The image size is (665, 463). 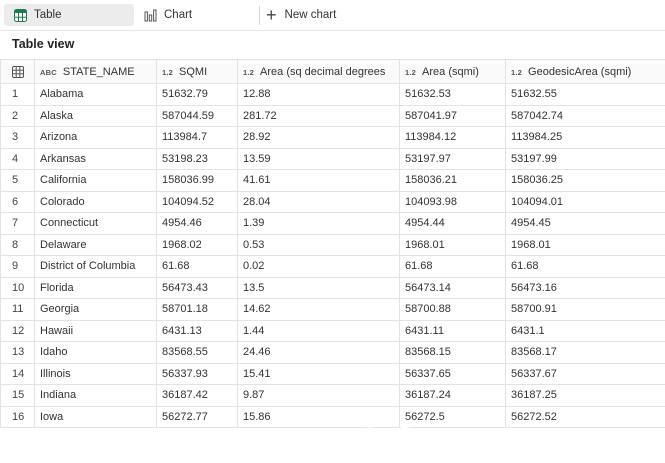 What do you see at coordinates (452, 287) in the screenshot?
I see `table-cell: 56473.14` at bounding box center [452, 287].